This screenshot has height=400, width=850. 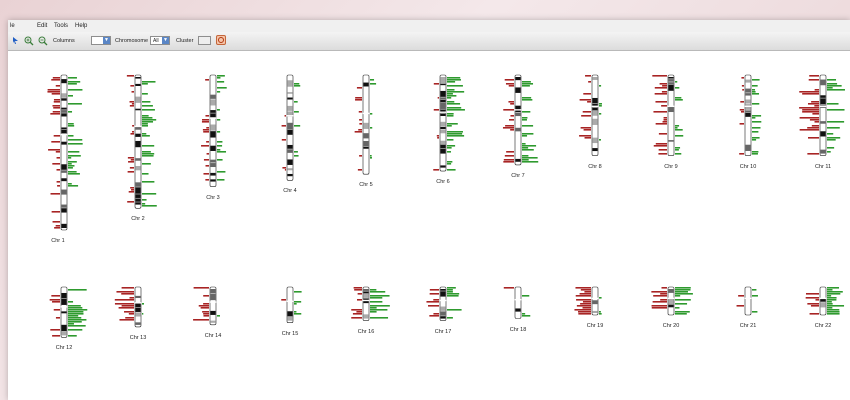 I want to click on chromosome-select: All ▼, so click(x=160, y=40).